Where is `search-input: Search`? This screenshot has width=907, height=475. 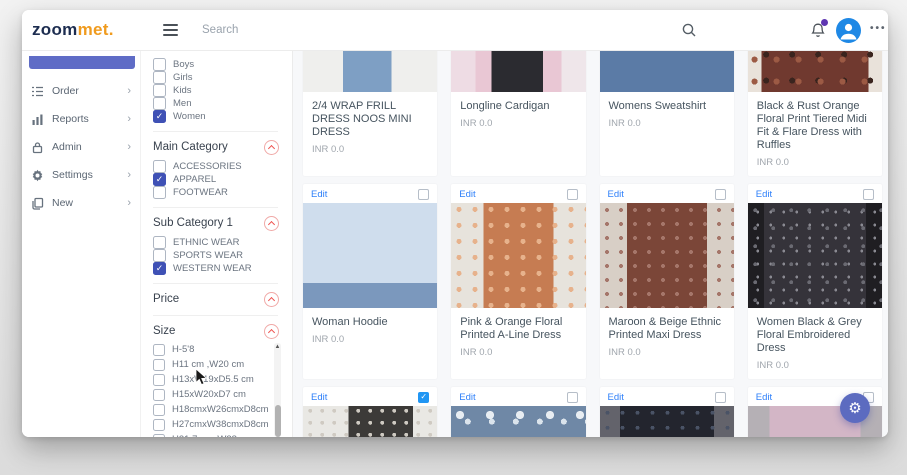 search-input: Search is located at coordinates (220, 30).